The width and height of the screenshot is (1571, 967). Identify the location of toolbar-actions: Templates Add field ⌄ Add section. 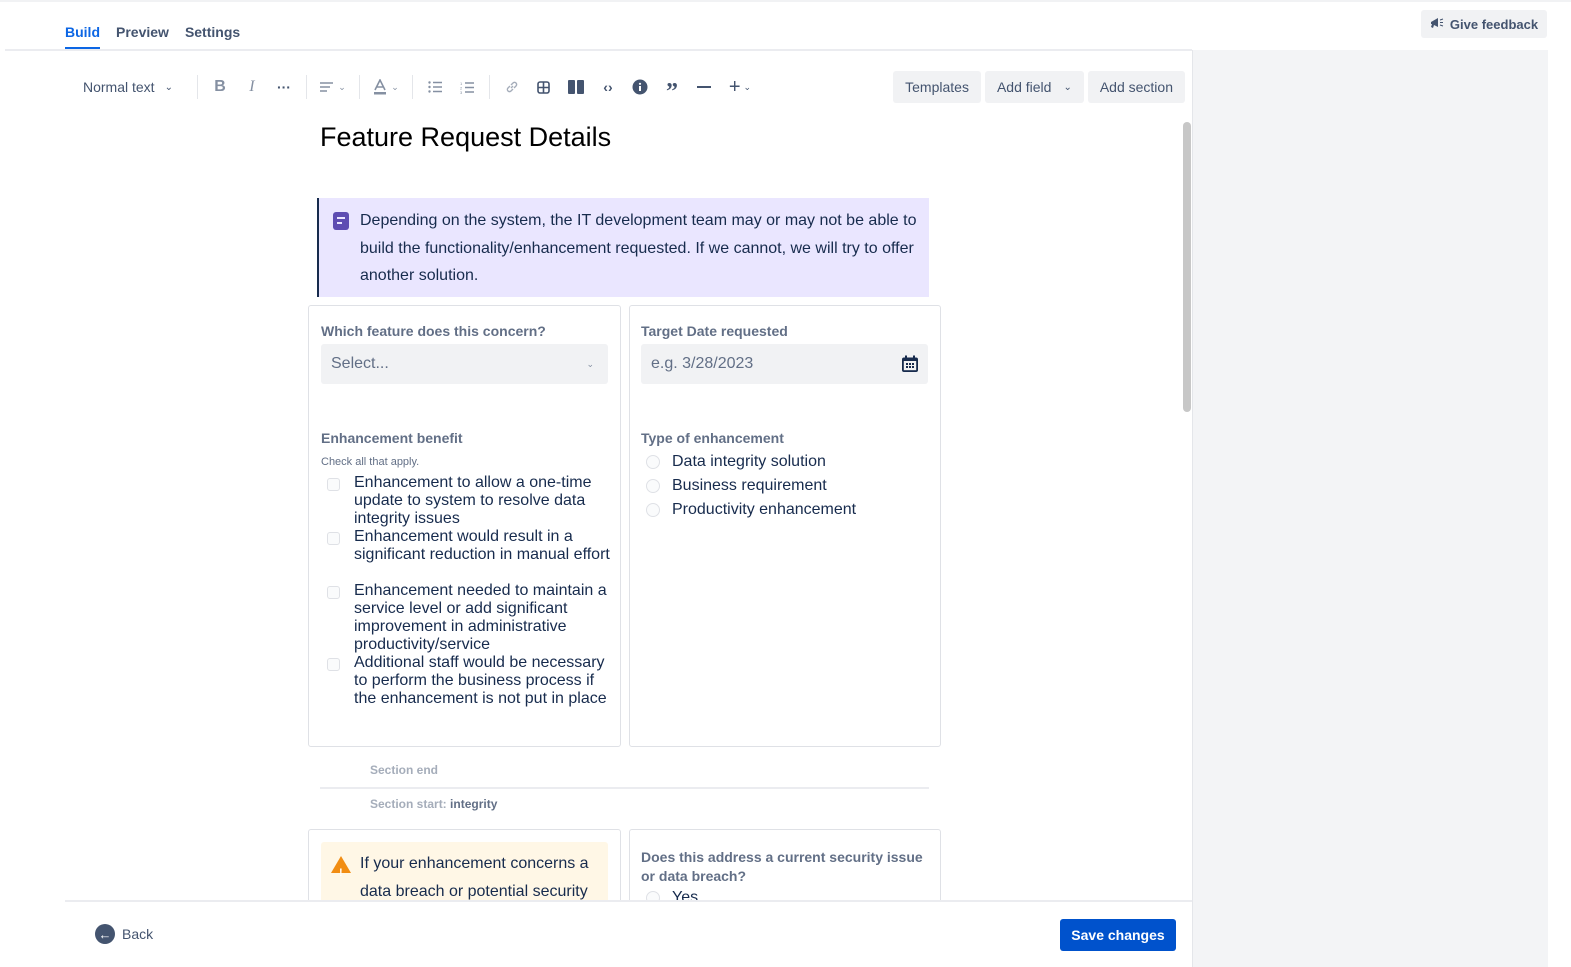
(1039, 87).